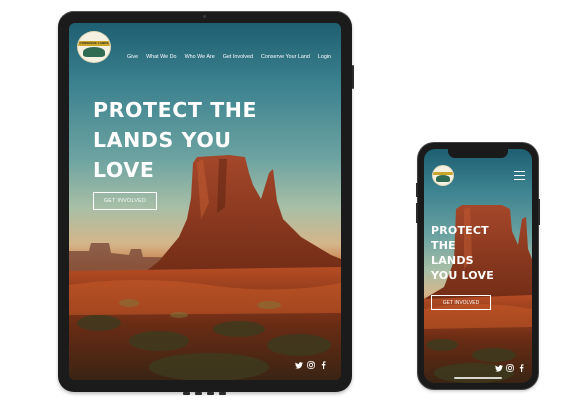 Image resolution: width=577 pixels, height=406 pixels. What do you see at coordinates (94, 43) in the screenshot?
I see `logo-text: CONSERVE LANDS` at bounding box center [94, 43].